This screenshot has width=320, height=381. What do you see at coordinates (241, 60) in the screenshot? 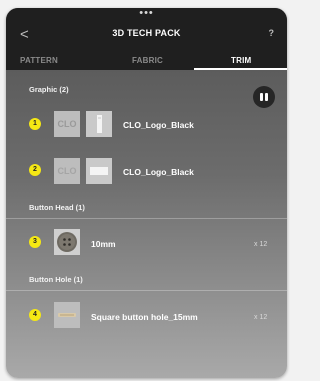
I see `tab-trim: TRIM` at bounding box center [241, 60].